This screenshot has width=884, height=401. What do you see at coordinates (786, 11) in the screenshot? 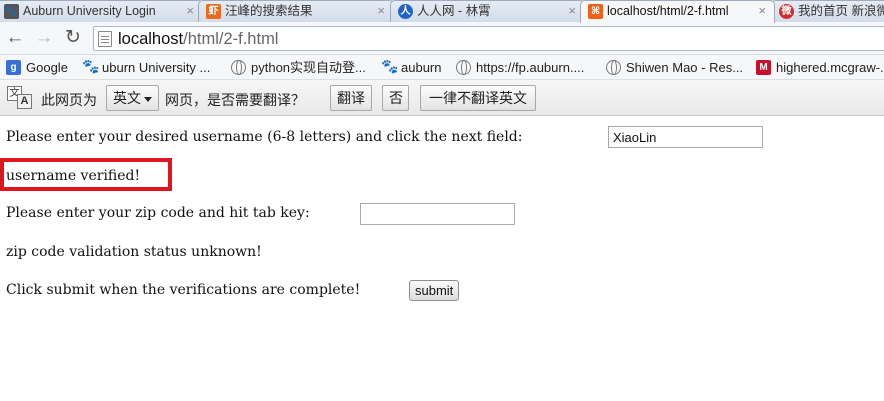
I see `weibo-icon: 微` at bounding box center [786, 11].